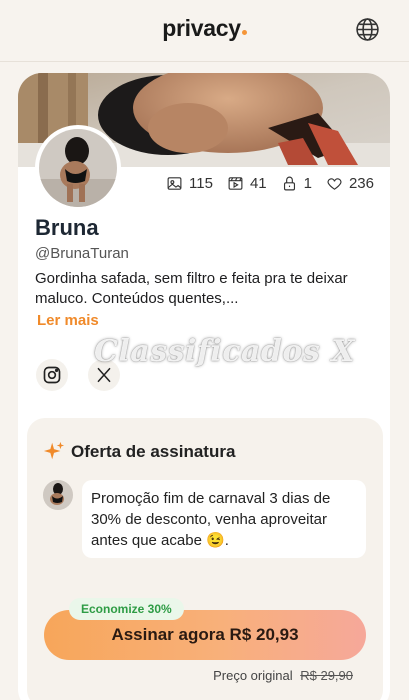  Describe the element at coordinates (235, 183) in the screenshot. I see `video-icon` at that location.